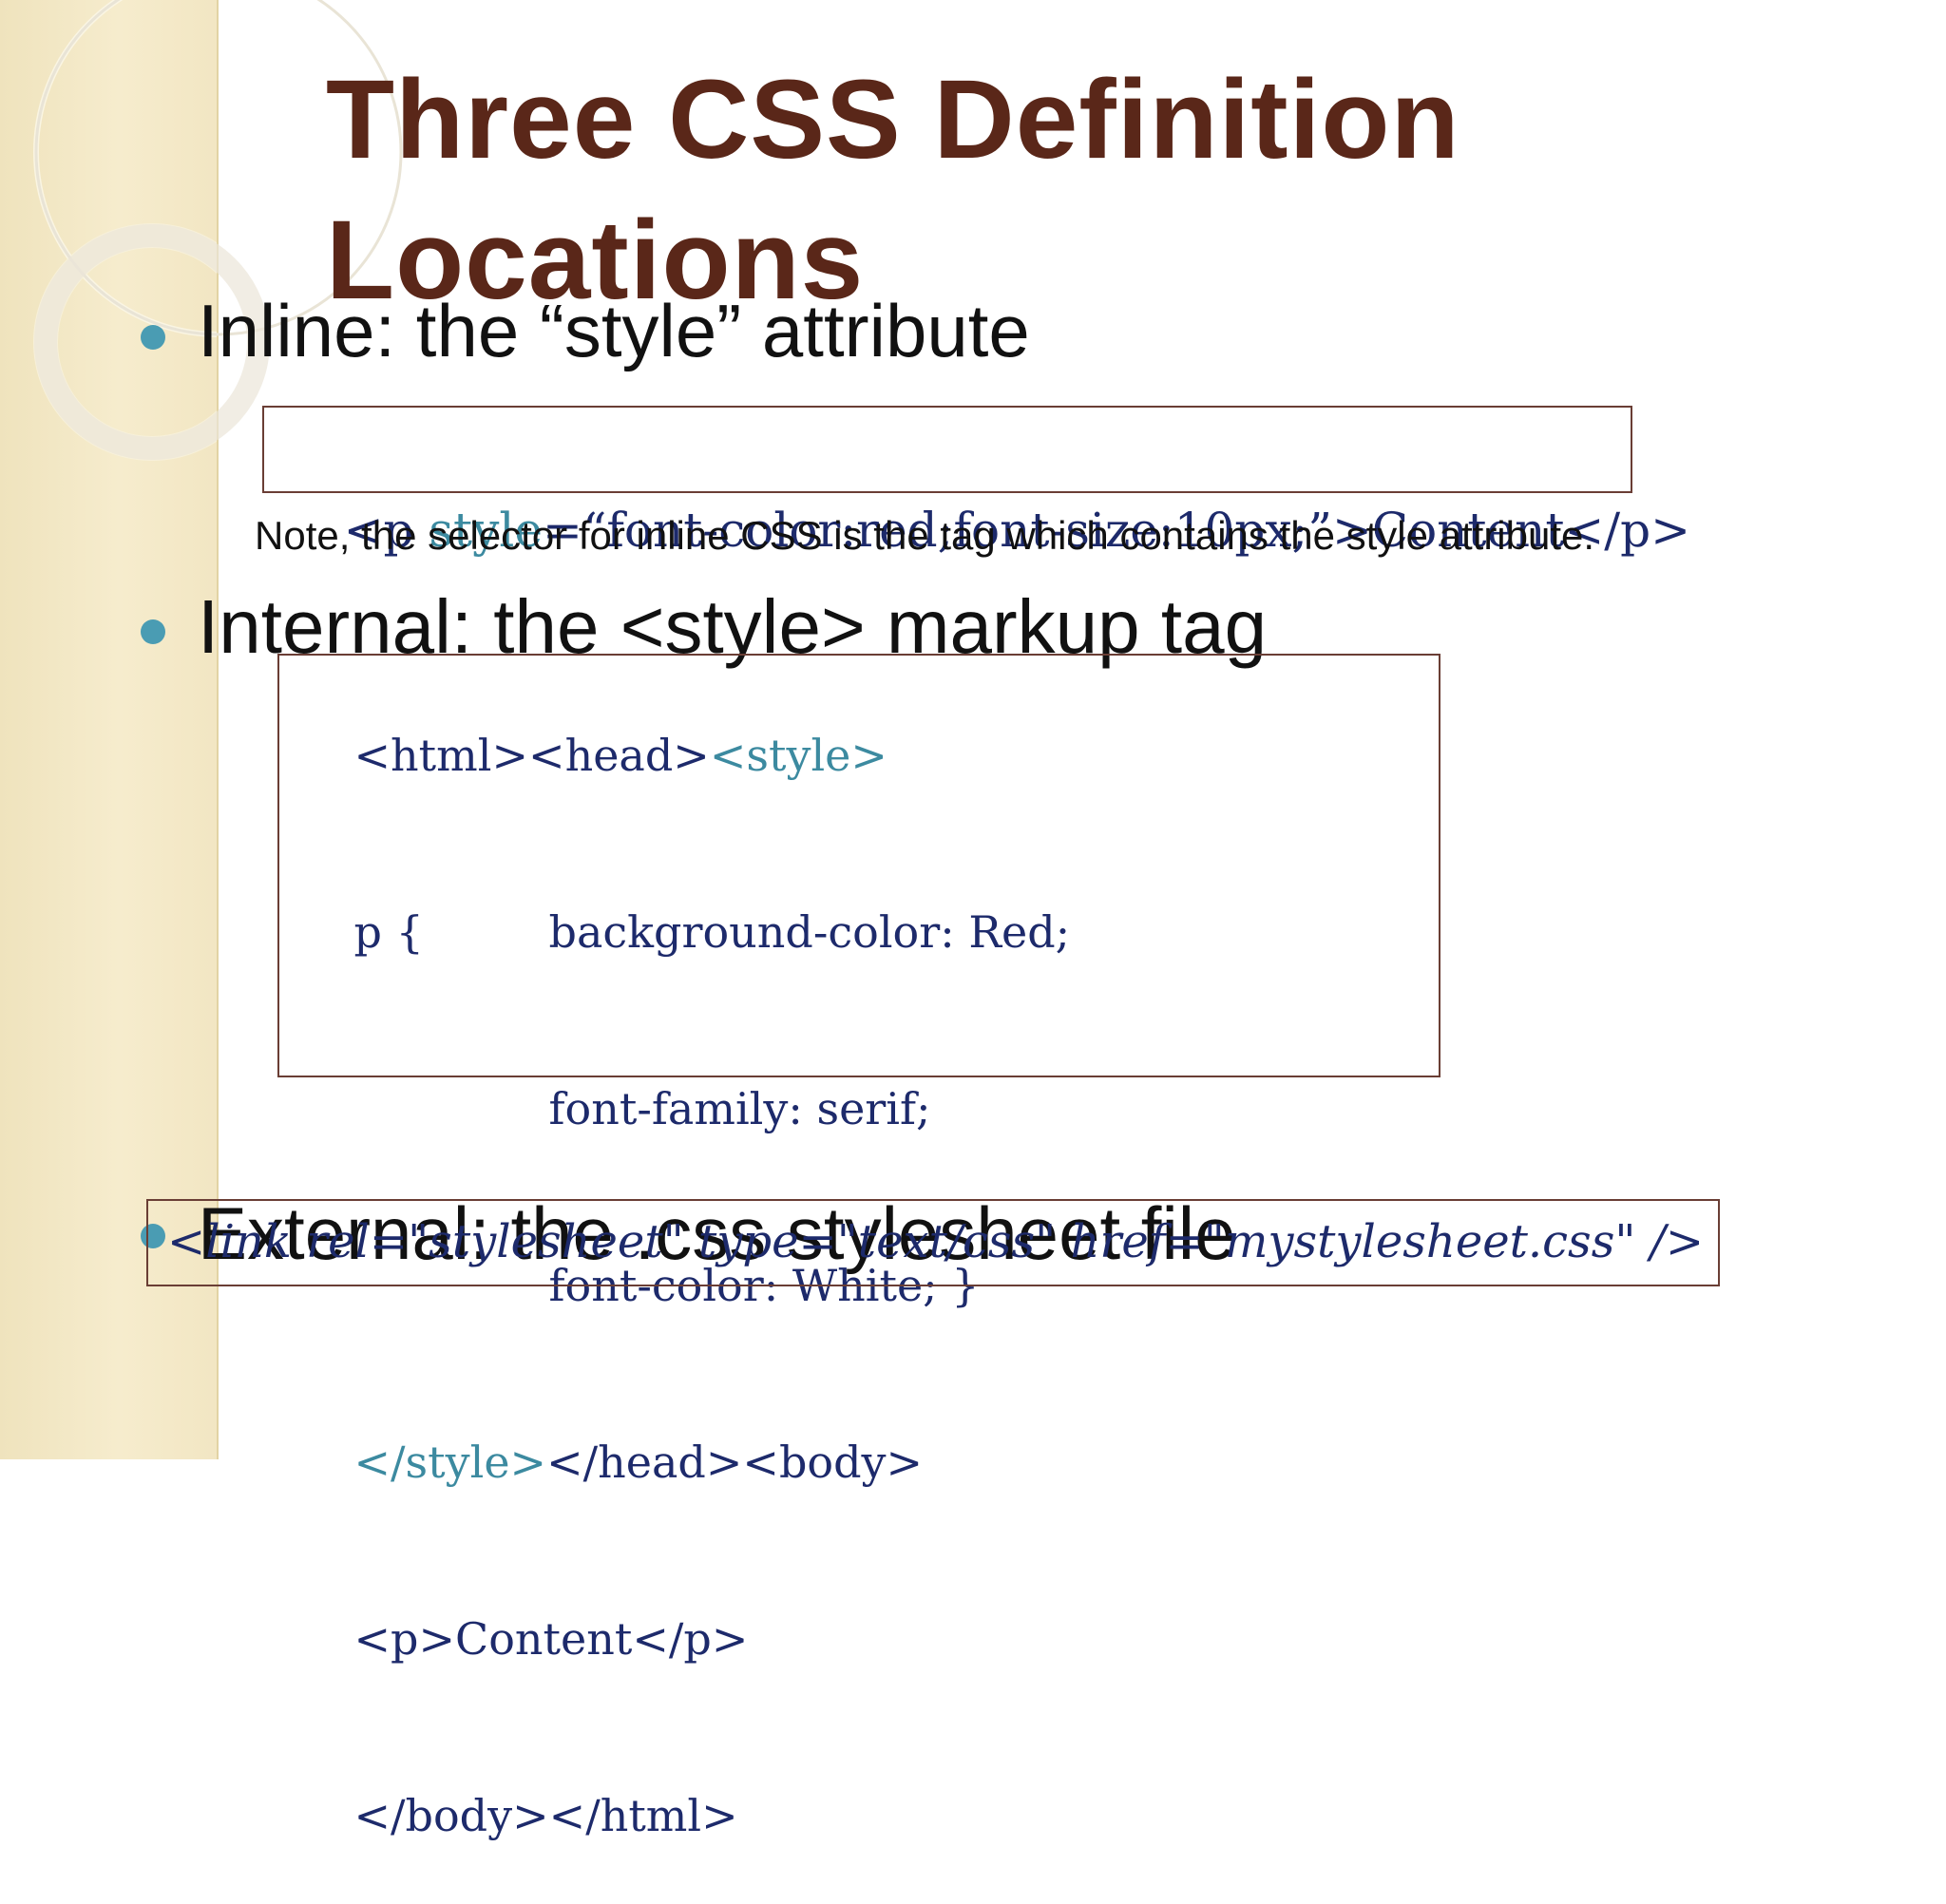  Describe the element at coordinates (739, 1109) in the screenshot. I see `internal-code-font-family: font-family: serif;` at that location.